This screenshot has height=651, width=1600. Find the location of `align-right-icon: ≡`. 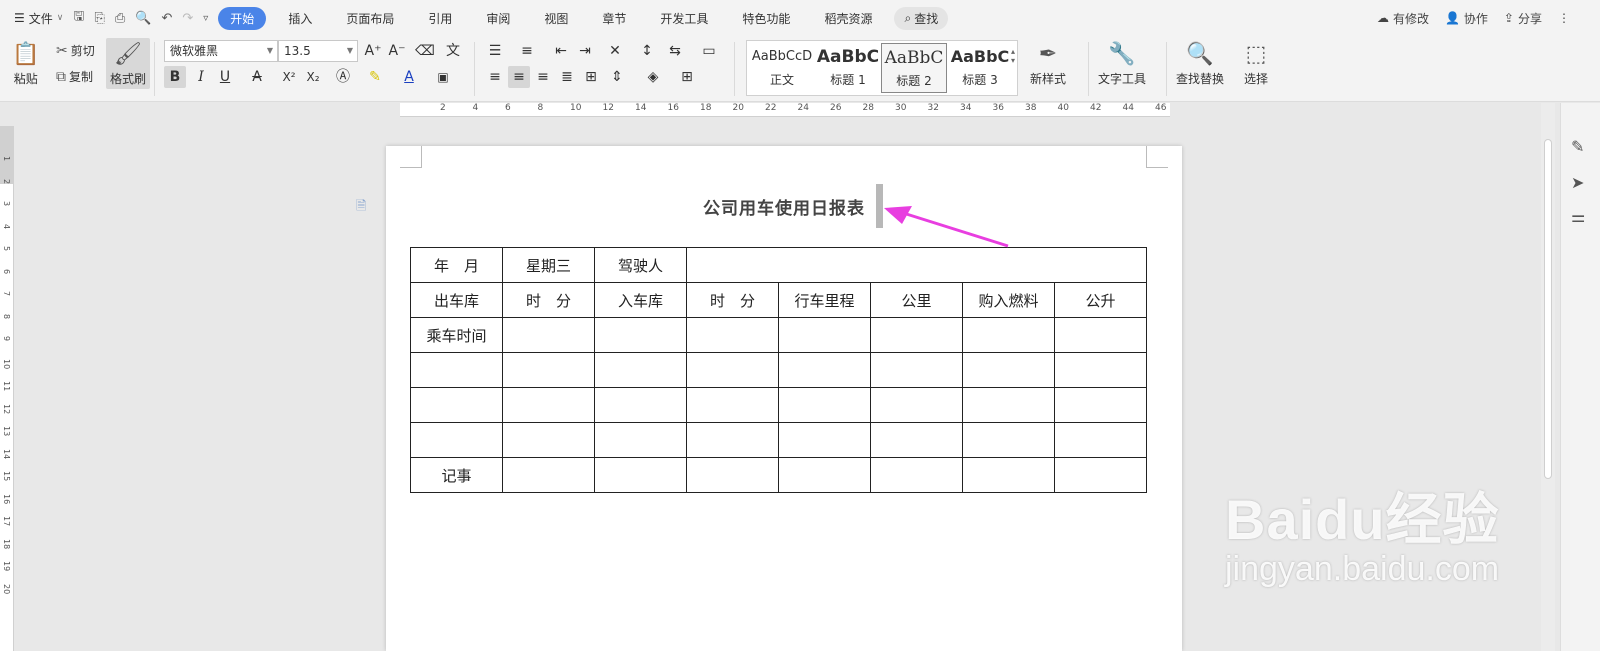

align-right-icon: ≡ is located at coordinates (543, 77).